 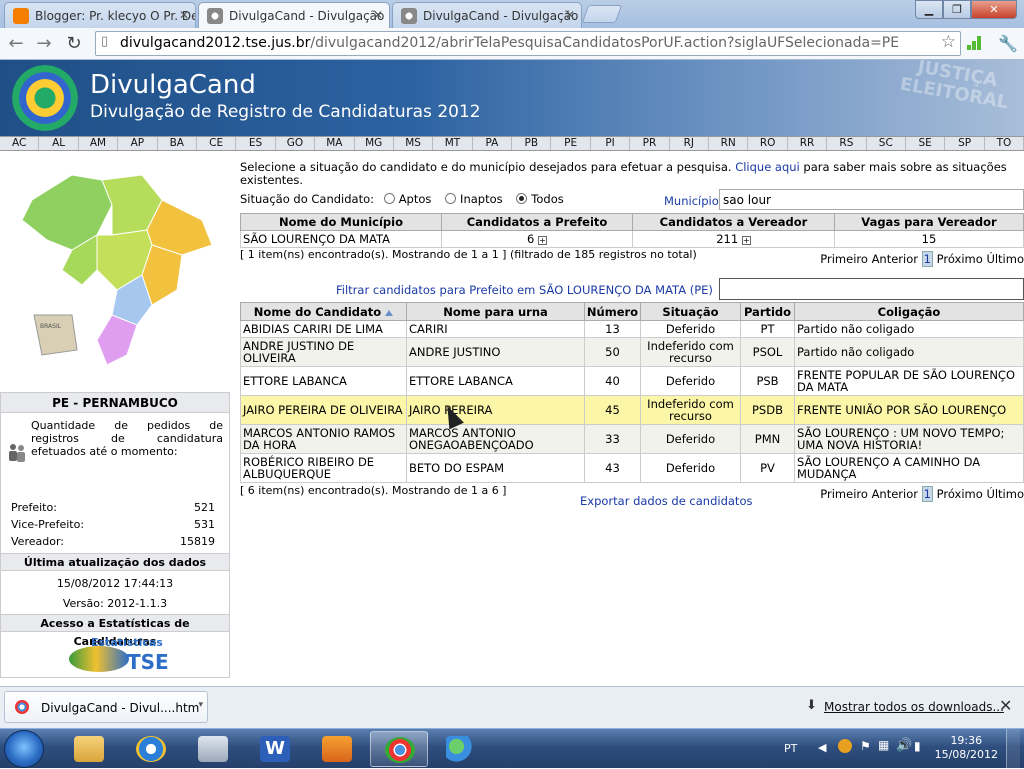 What do you see at coordinates (975, 43) in the screenshot?
I see `signal-icon` at bounding box center [975, 43].